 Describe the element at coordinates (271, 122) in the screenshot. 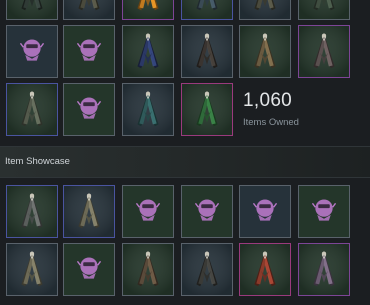

I see `items-owned-label: Items Owned` at that location.